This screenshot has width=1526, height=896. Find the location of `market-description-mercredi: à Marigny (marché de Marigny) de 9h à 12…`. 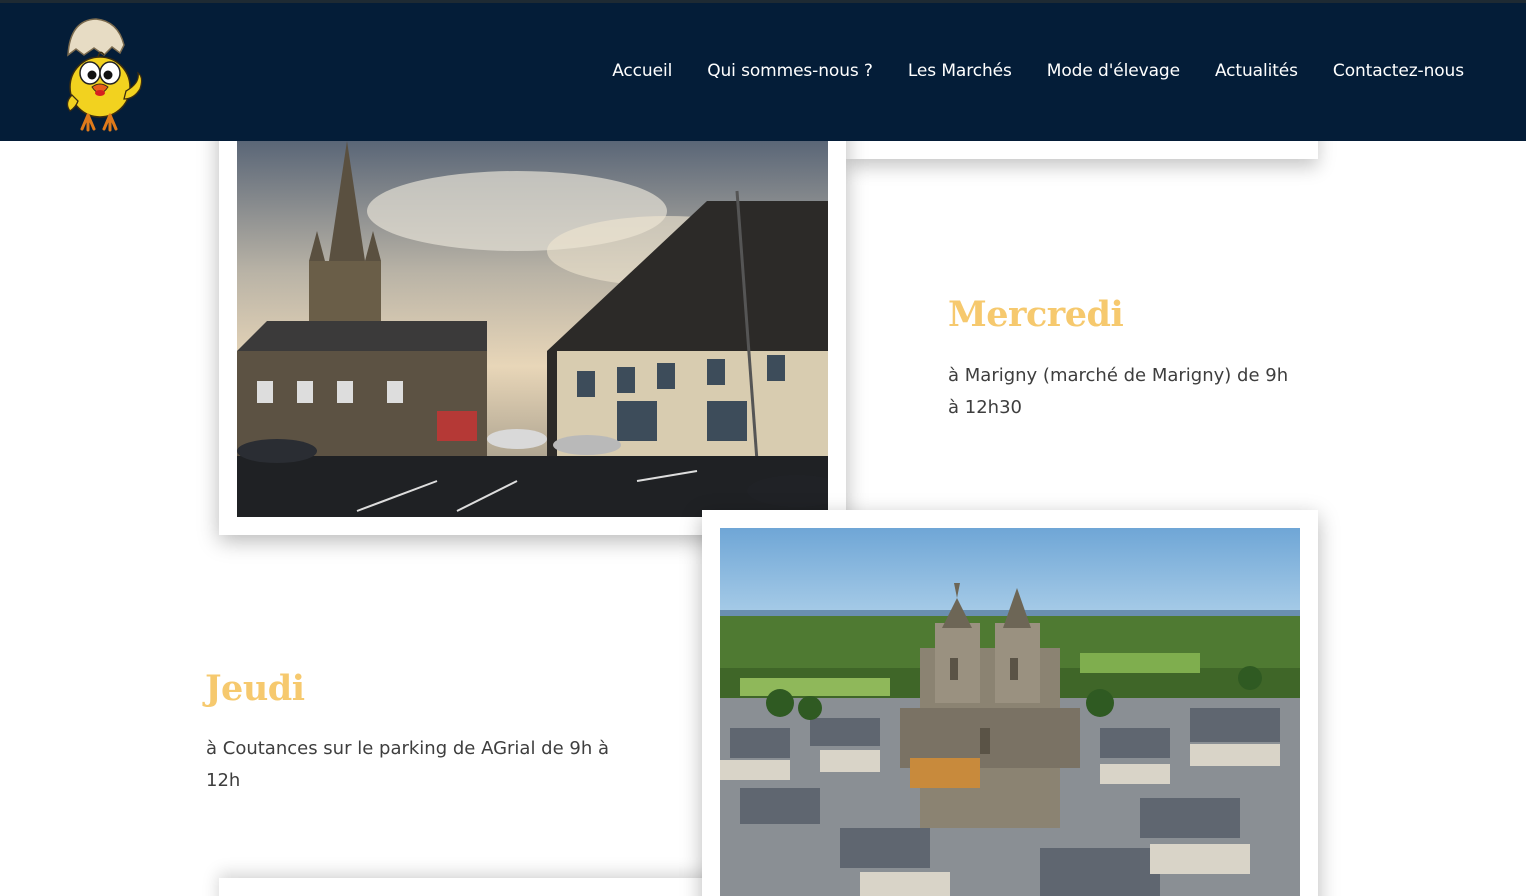

market-description-mercredi: à Marigny (marché de Marigny) de 9h à 12… is located at coordinates (1118, 391).